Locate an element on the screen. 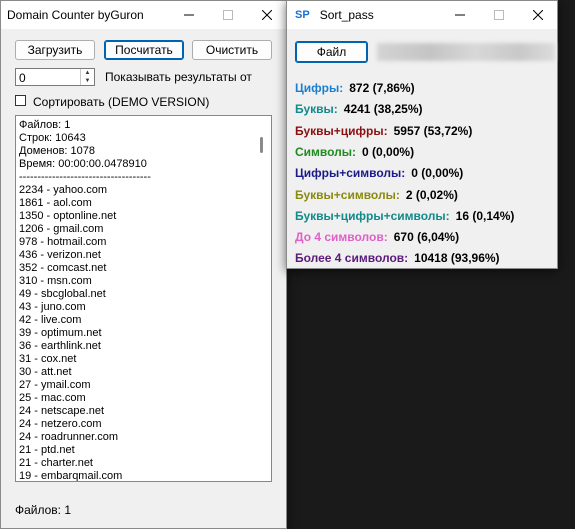 This screenshot has width=575, height=529. stat-value: 5957 (53,72%) is located at coordinates (433, 130).